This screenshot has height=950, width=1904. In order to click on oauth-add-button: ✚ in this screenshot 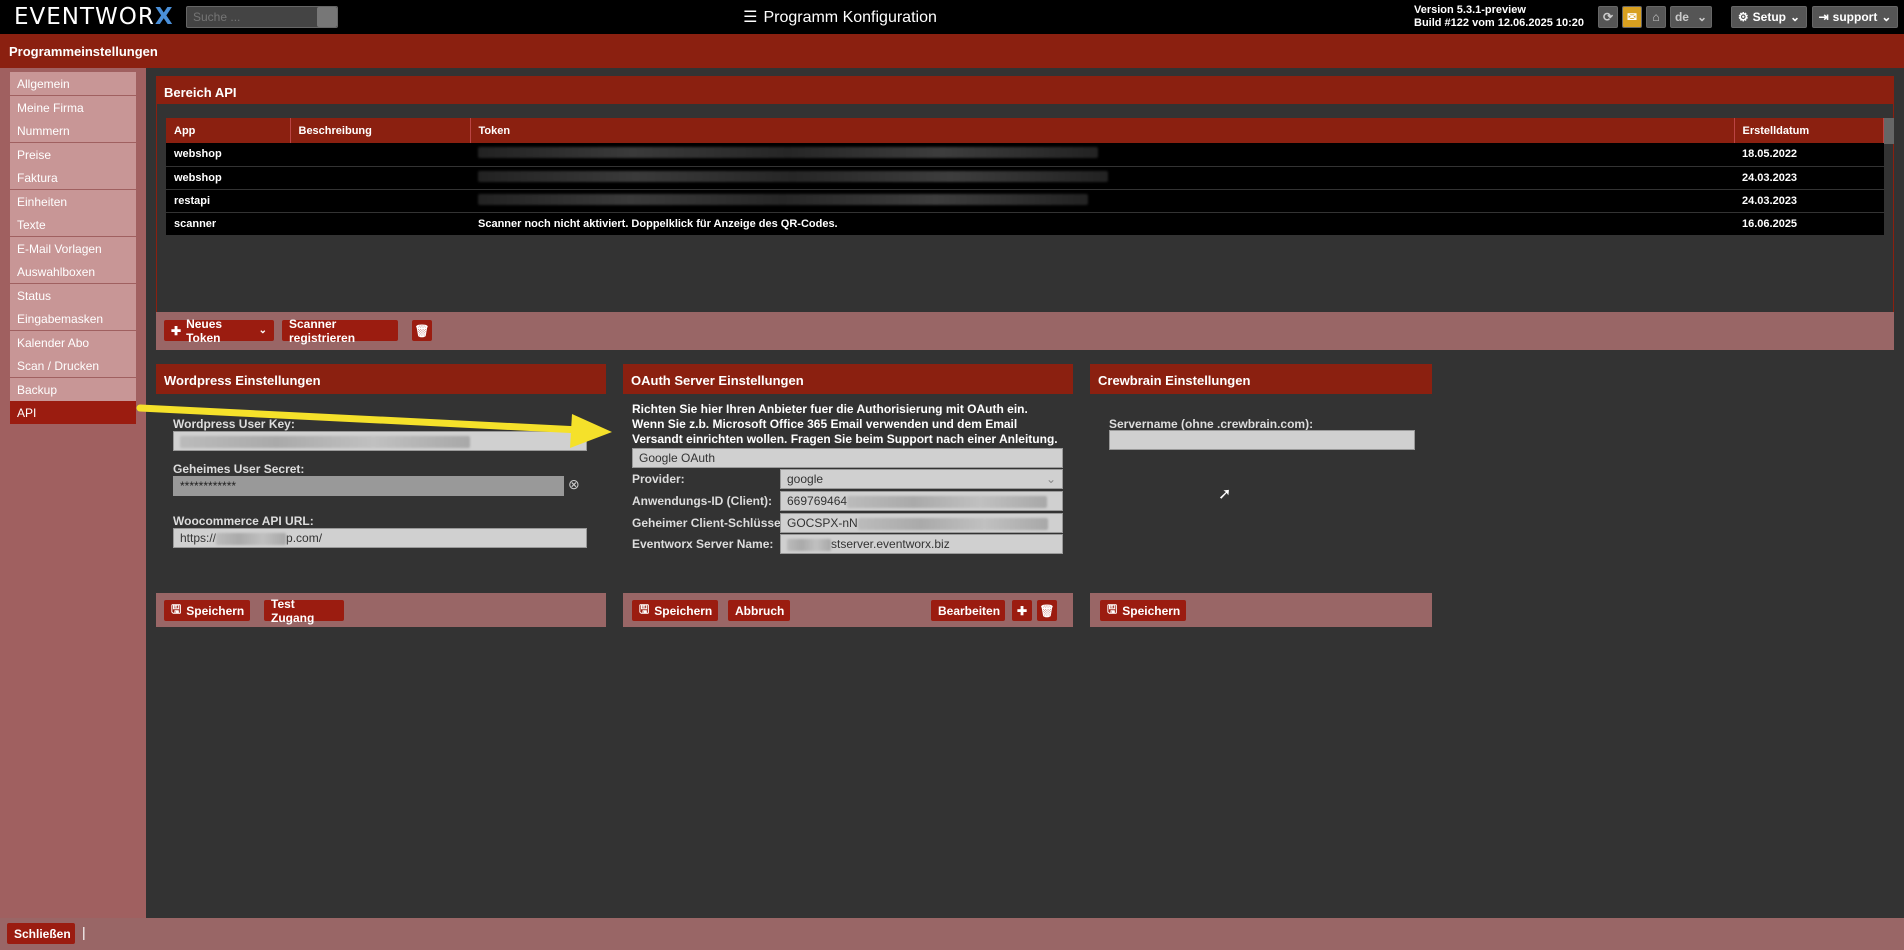, I will do `click(1022, 610)`.